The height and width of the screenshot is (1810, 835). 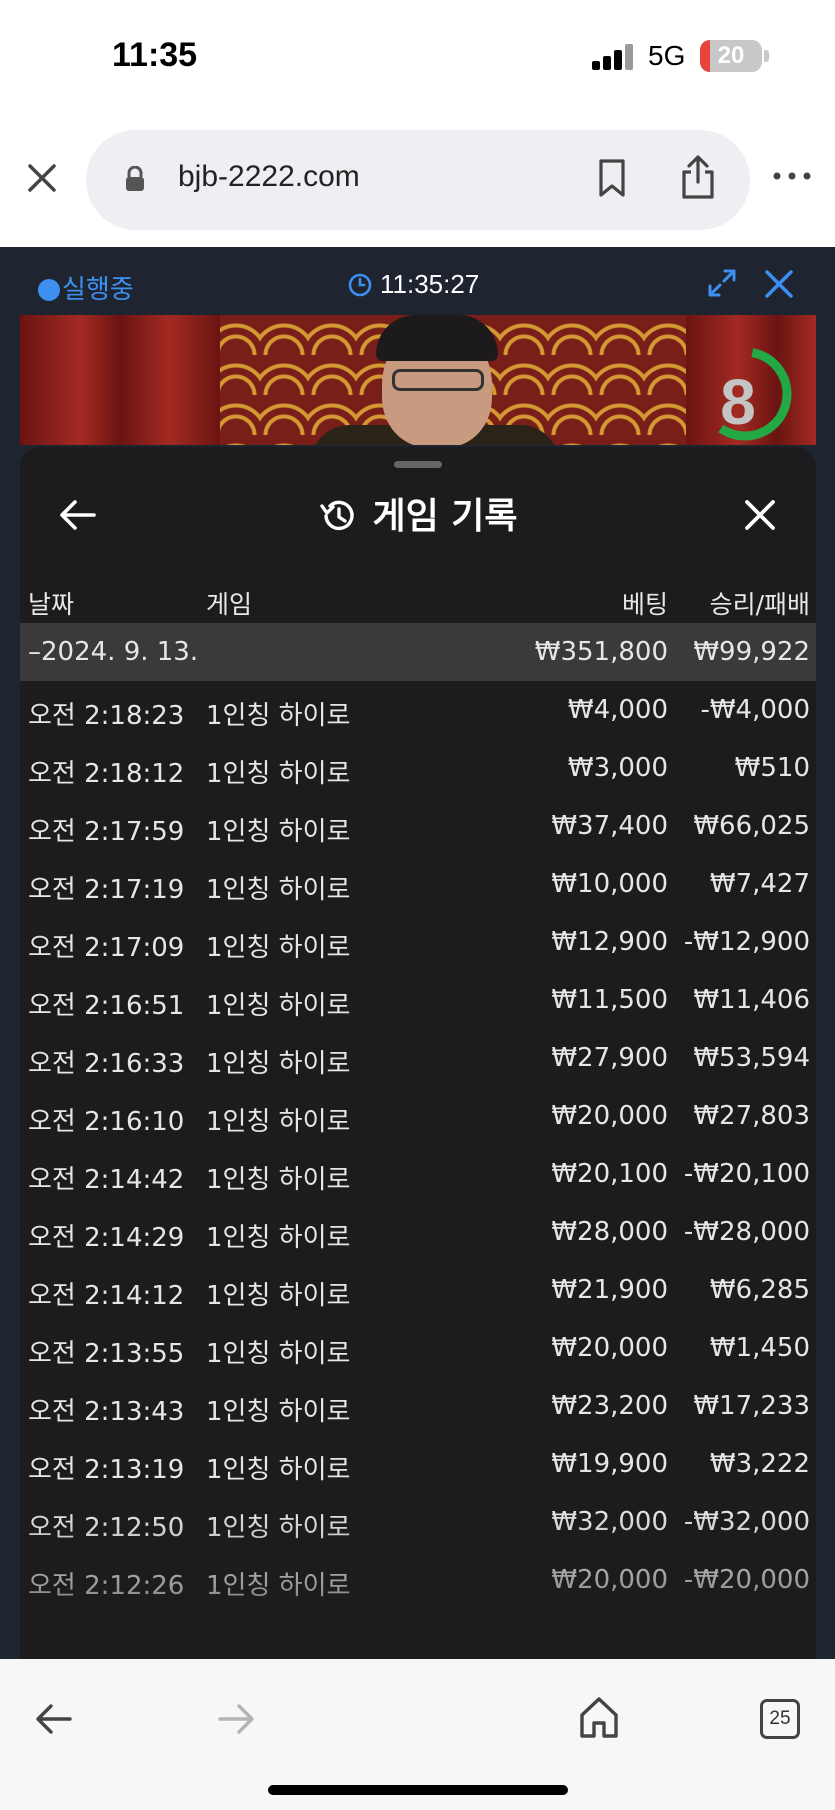 What do you see at coordinates (135, 178) in the screenshot?
I see `lock-icon` at bounding box center [135, 178].